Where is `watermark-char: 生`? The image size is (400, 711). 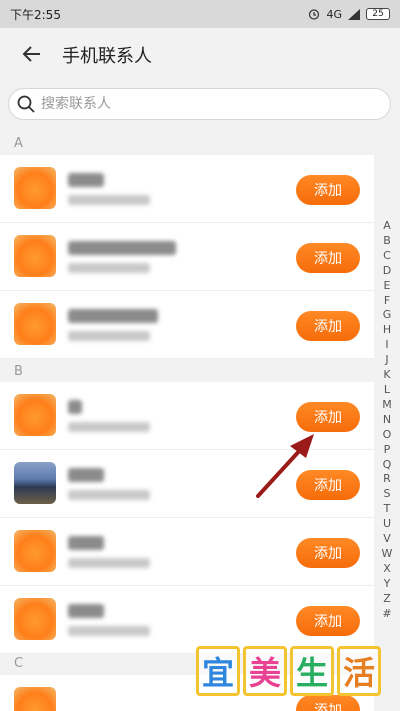 watermark-char: 生 is located at coordinates (312, 671).